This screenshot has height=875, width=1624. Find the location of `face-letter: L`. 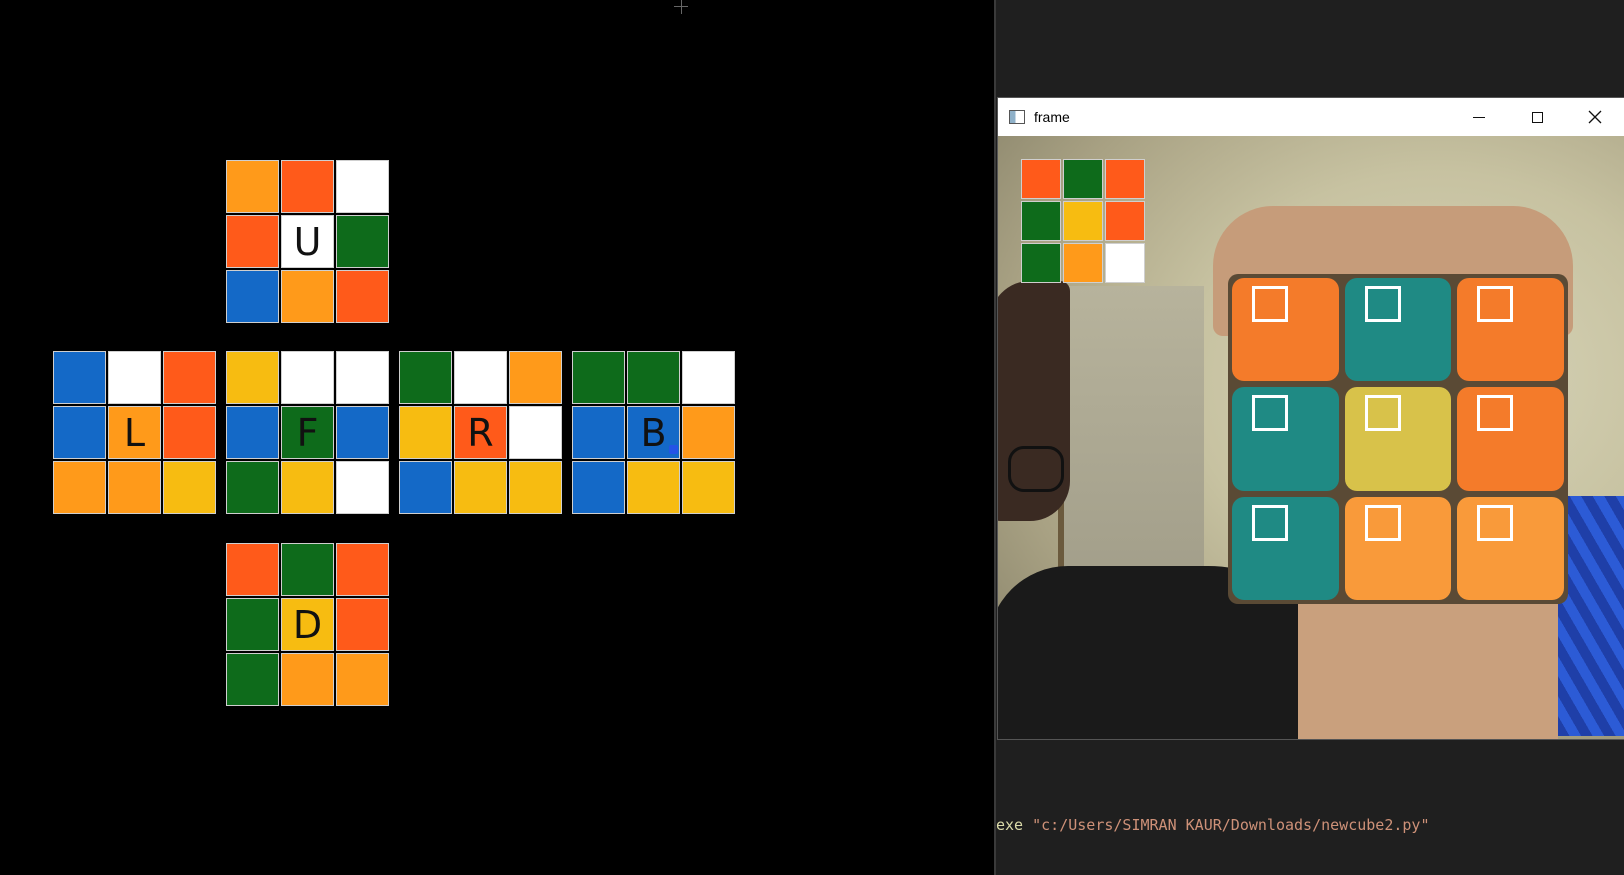

face-letter: L is located at coordinates (134, 432).